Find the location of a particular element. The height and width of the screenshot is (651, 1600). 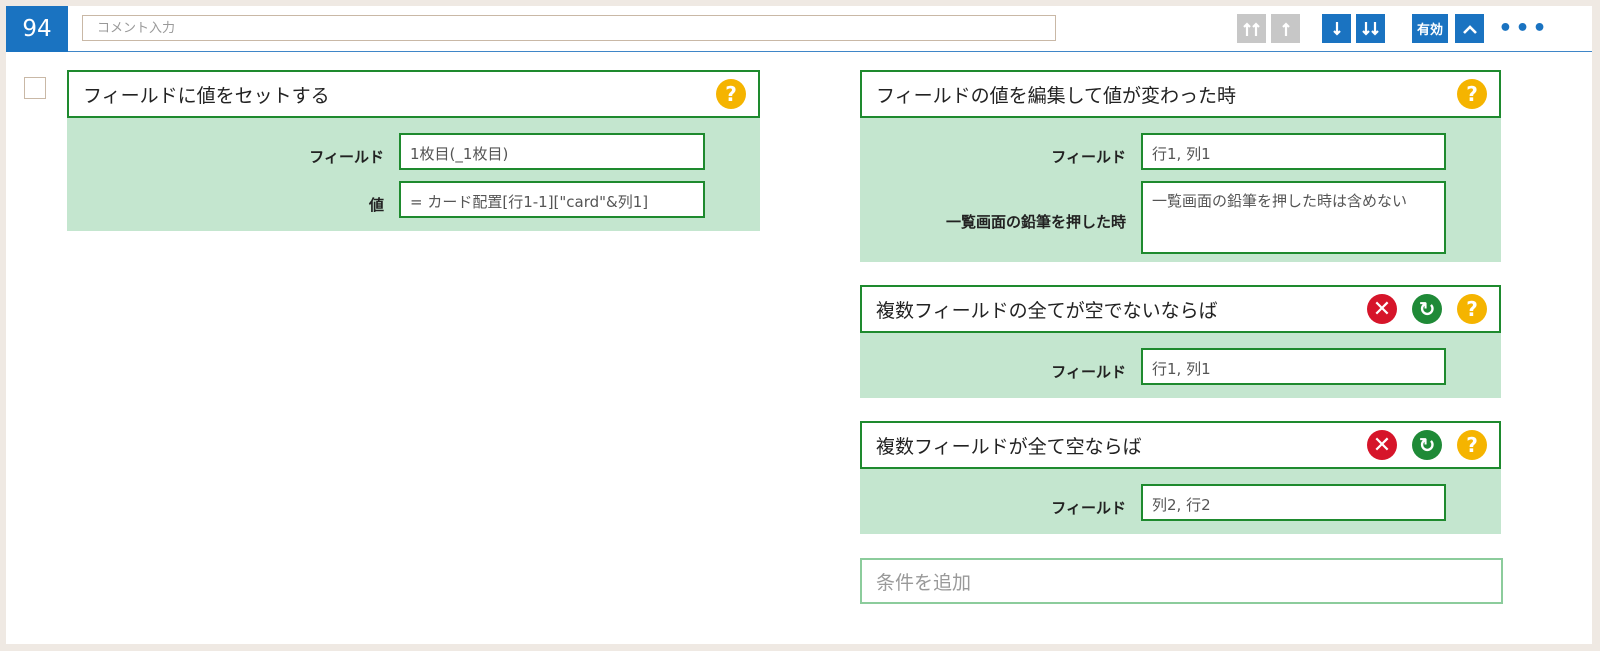

value-label: 値 is located at coordinates (376, 205).